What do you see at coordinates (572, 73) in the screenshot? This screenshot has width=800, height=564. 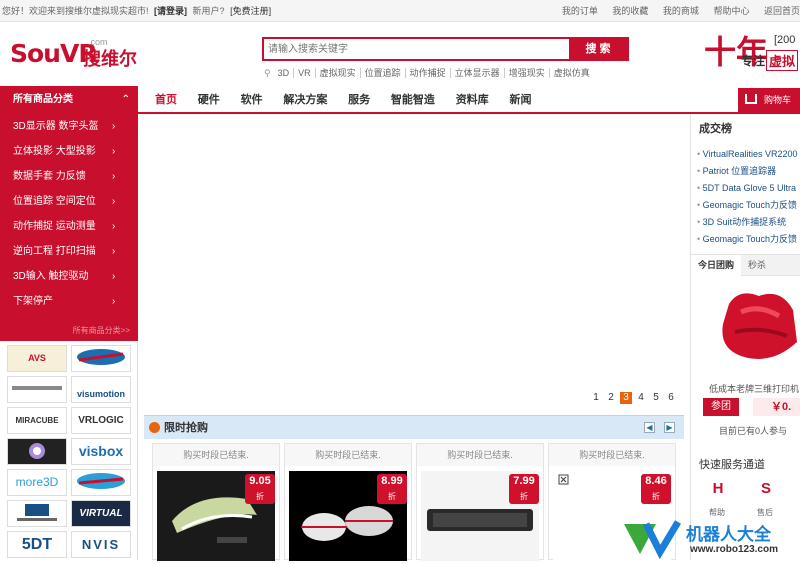 I see `hotword-simulation: 虚拟仿真` at bounding box center [572, 73].